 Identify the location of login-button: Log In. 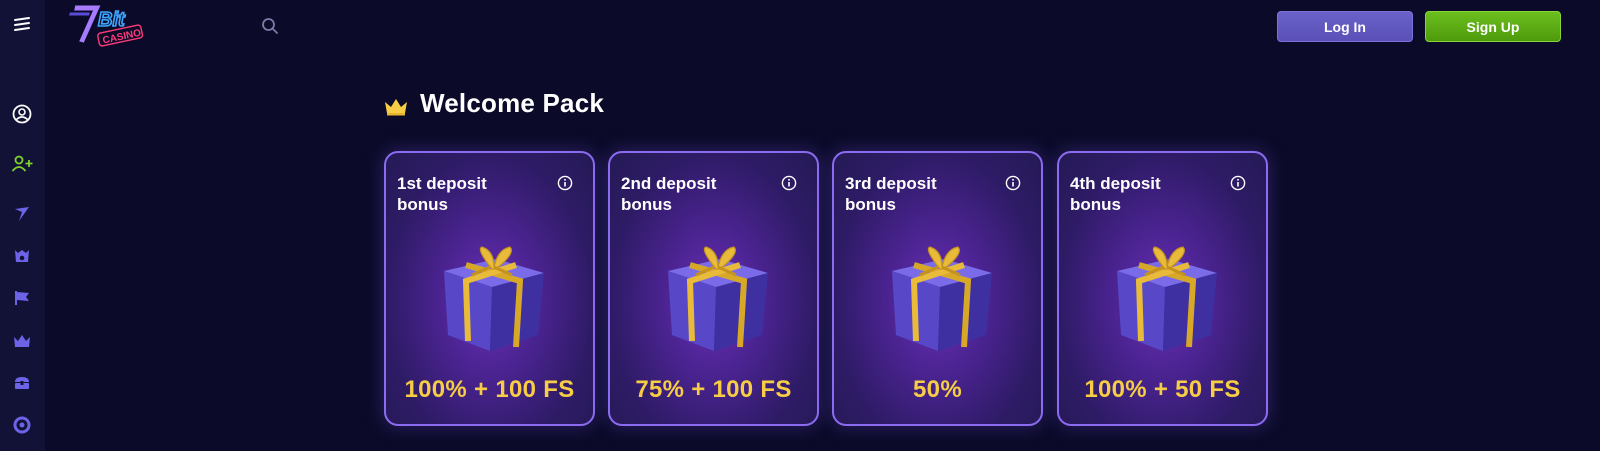
(1345, 26).